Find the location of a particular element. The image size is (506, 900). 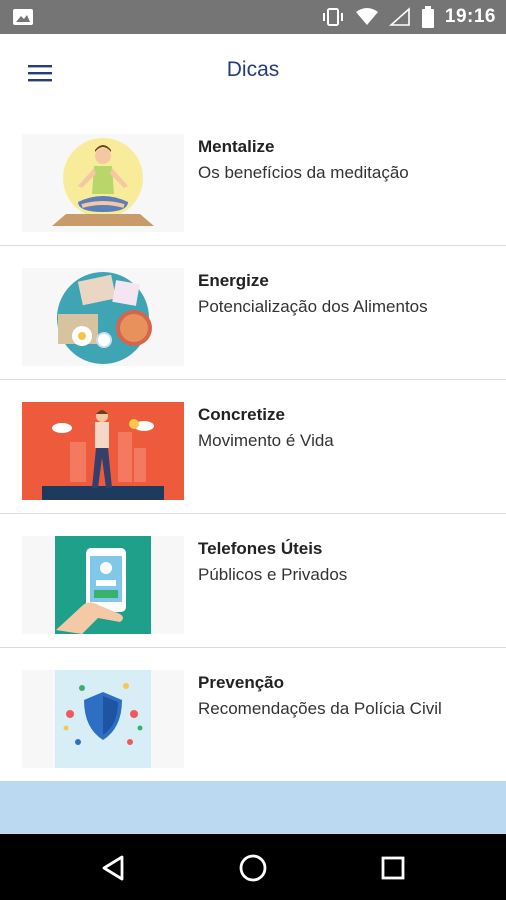

battery-icon is located at coordinates (427, 17).